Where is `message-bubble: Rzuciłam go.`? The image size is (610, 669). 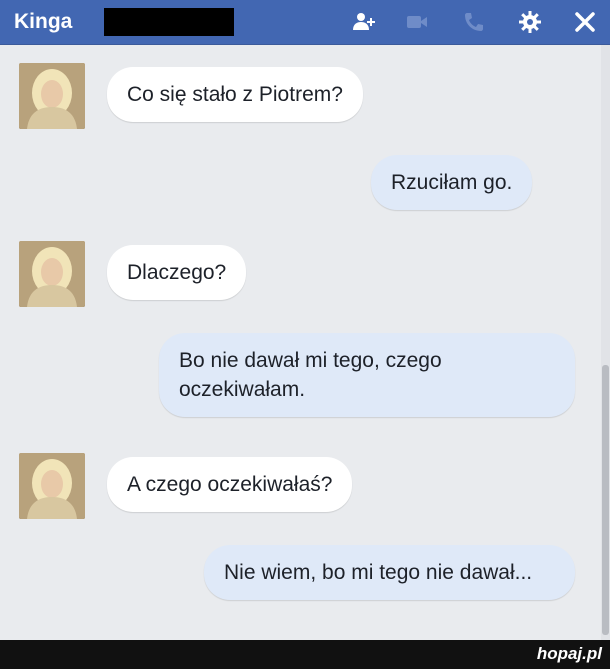 message-bubble: Rzuciłam go. is located at coordinates (452, 182).